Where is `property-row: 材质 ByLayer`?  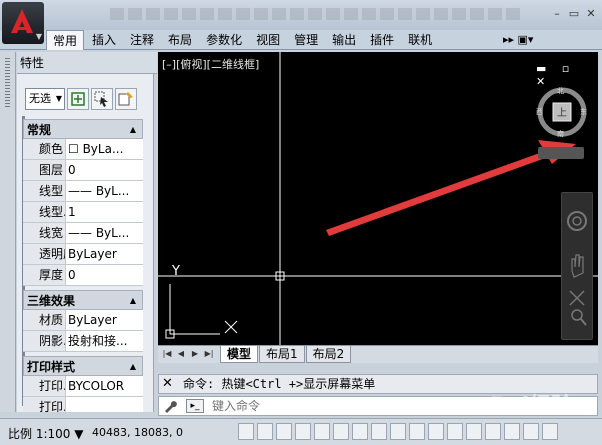
property-row: 材质 ByLayer is located at coordinates (83, 320).